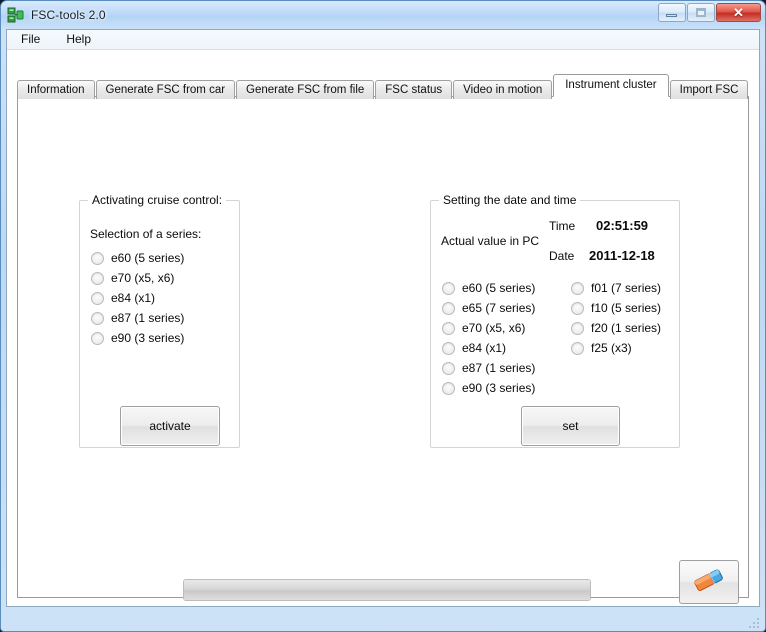  What do you see at coordinates (68, 15) in the screenshot?
I see `window-title: FSC-tools 2.0` at bounding box center [68, 15].